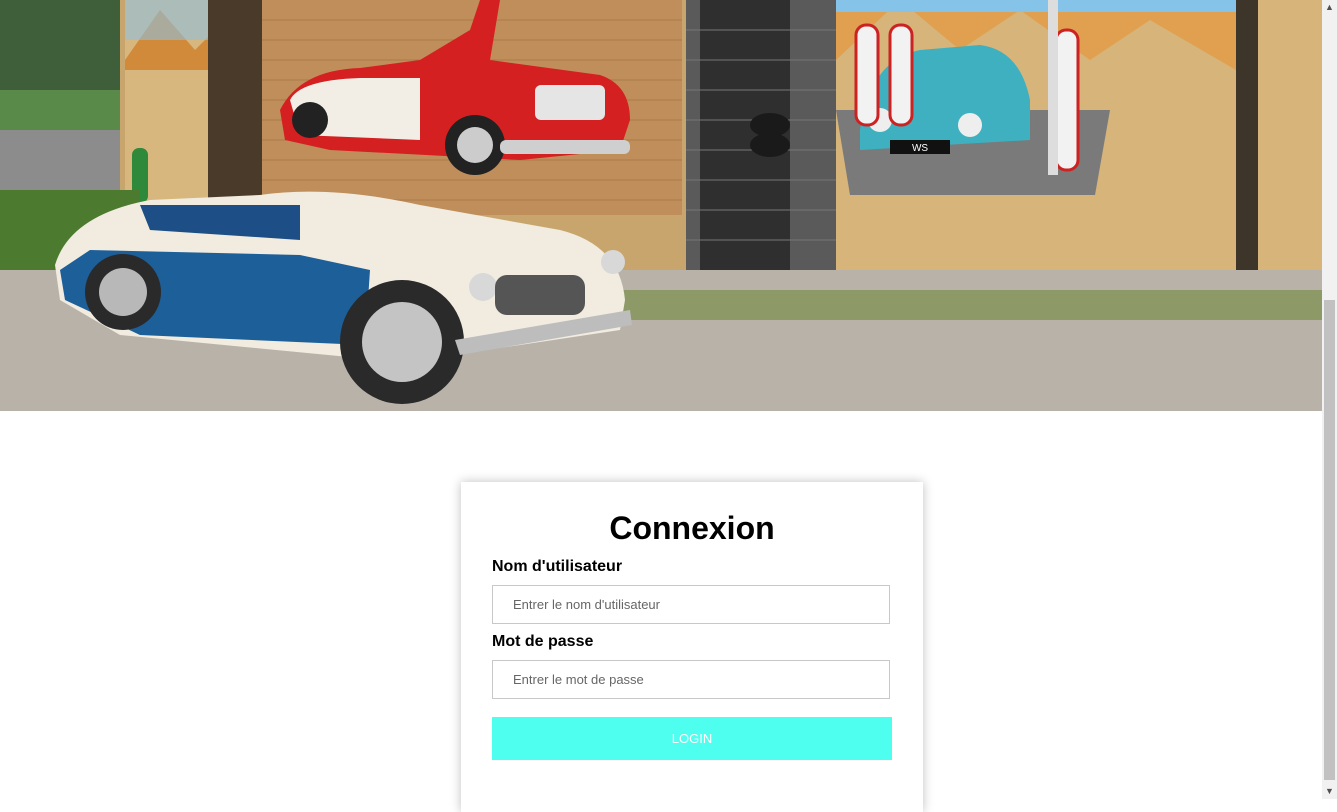 The image size is (1337, 812). I want to click on scrollbar-thumb, so click(1329, 540).